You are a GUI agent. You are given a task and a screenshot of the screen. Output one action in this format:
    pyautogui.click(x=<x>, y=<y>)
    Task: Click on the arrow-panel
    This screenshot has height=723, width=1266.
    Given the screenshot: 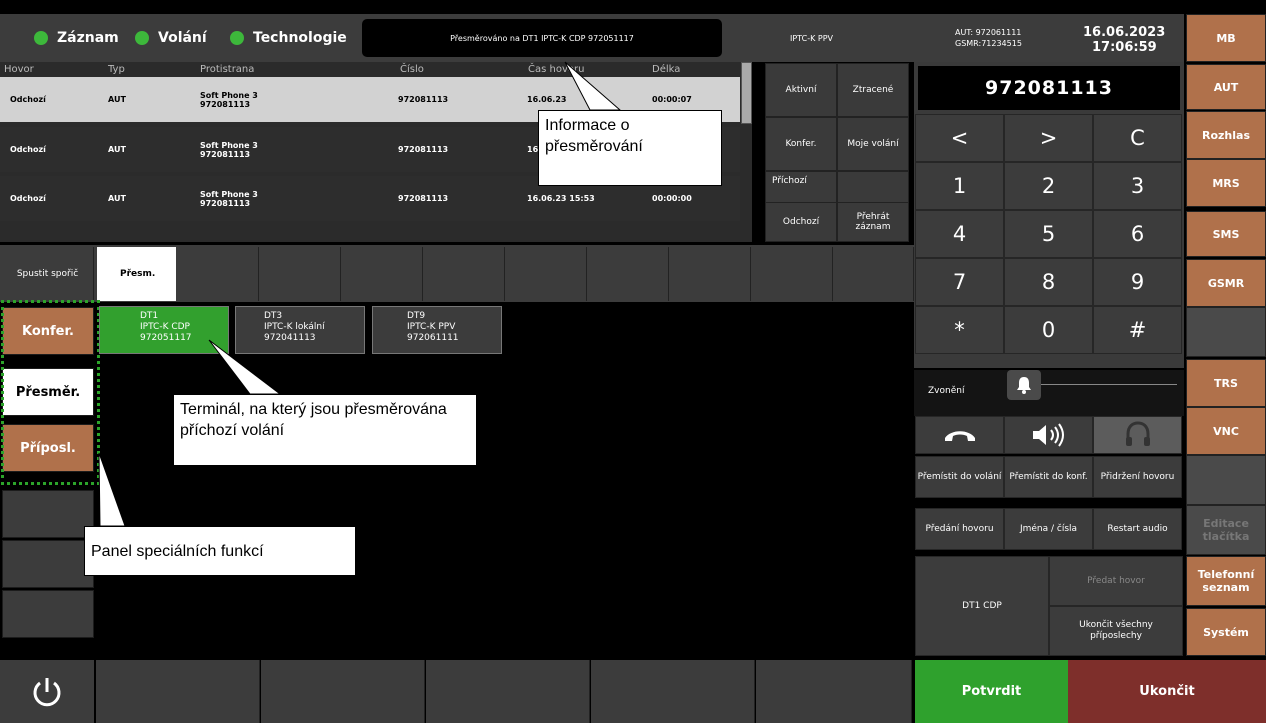 What is the action you would take?
    pyautogui.click(x=112, y=489)
    